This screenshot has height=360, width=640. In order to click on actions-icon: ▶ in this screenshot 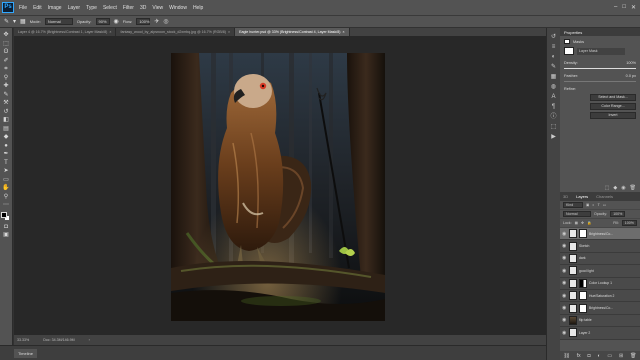, I will do `click(553, 137)`.